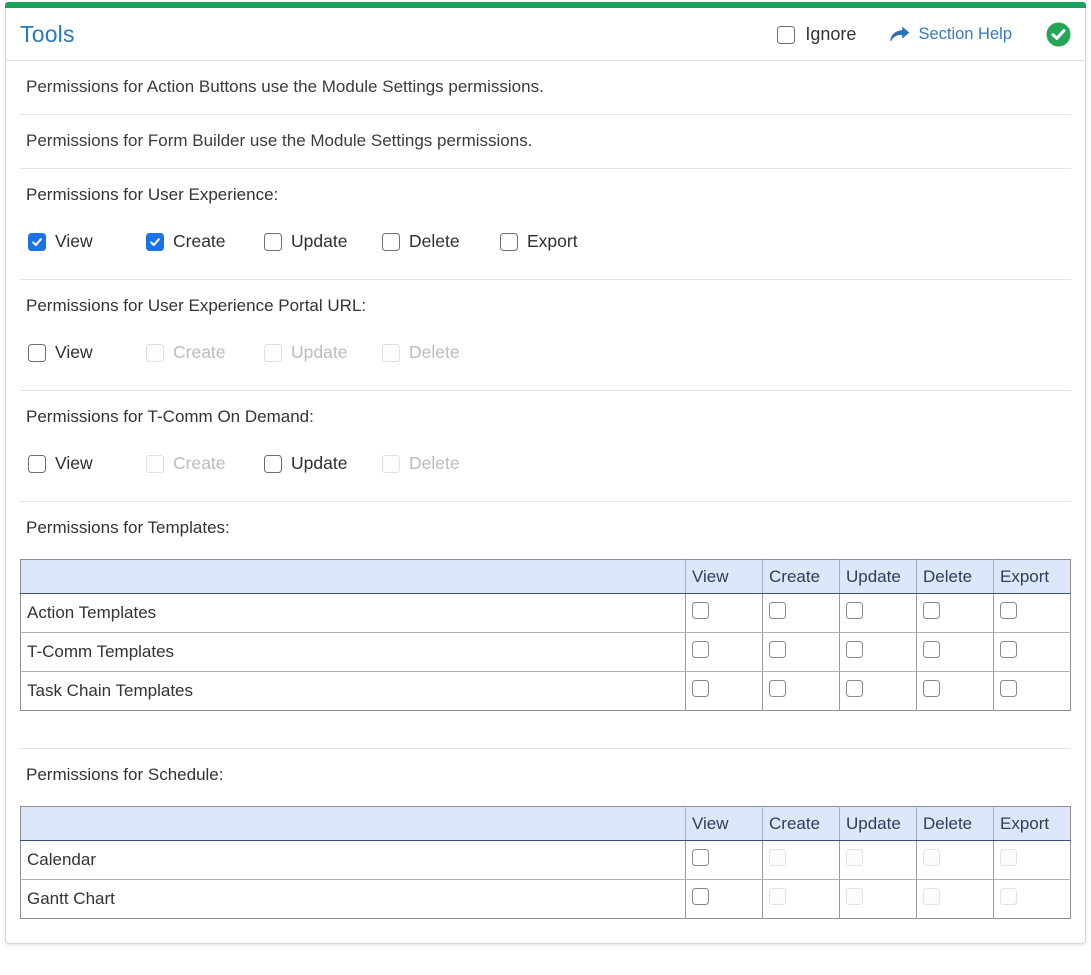 This screenshot has width=1091, height=975. Describe the element at coordinates (878, 576) in the screenshot. I see `column-header-update: Update` at that location.